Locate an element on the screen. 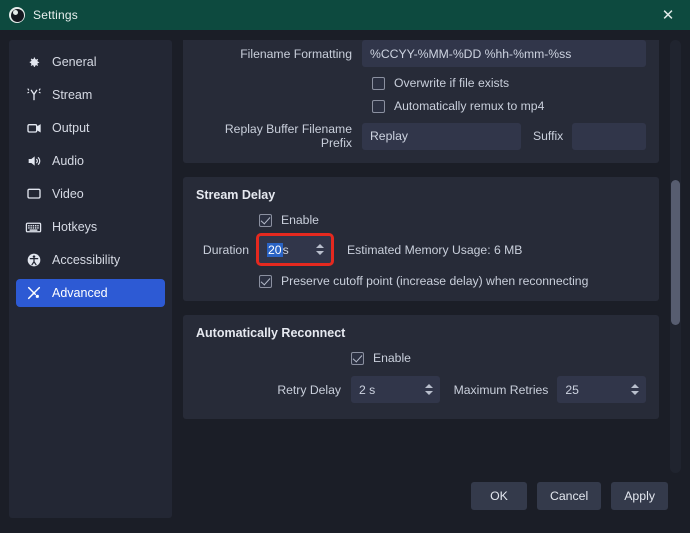 Image resolution: width=690 pixels, height=533 pixels. retry-row: Retry Delay 2 s Maximum Retries 25 is located at coordinates (421, 389).